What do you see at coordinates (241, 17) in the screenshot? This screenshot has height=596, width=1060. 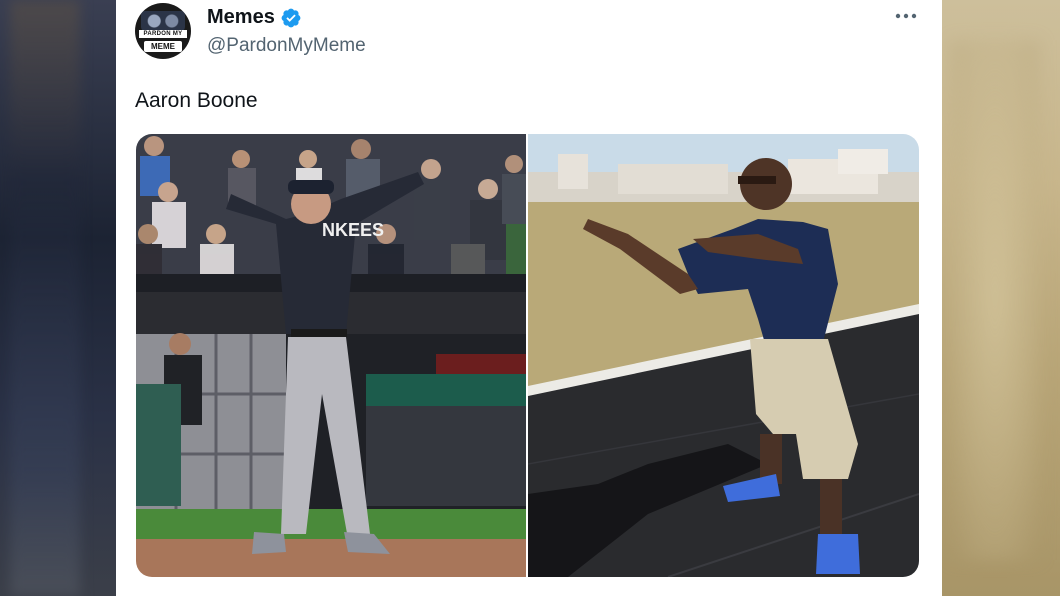 I see `author-name: Memes` at bounding box center [241, 17].